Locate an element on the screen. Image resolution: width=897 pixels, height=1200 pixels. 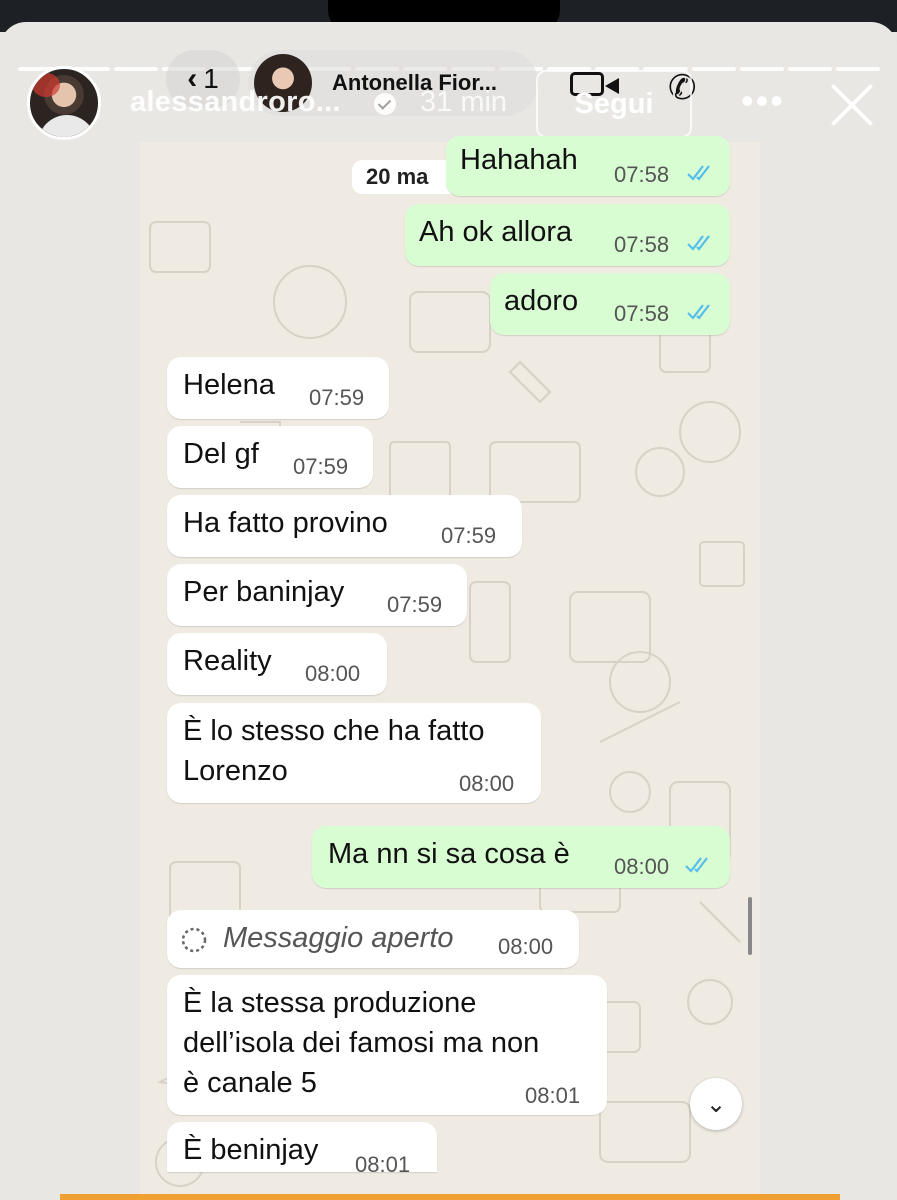
message-bubble-incoming: Del gf 07:59 is located at coordinates (270, 457).